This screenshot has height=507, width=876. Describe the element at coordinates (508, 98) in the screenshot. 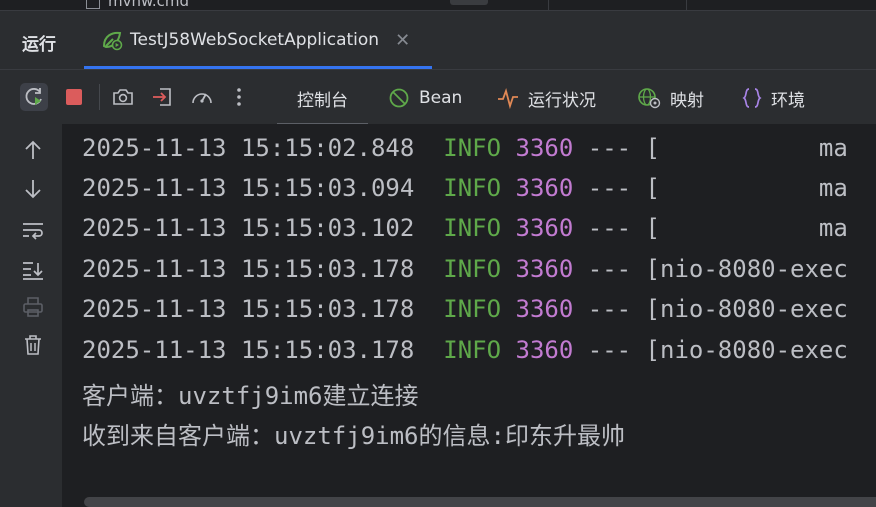

I see `pulse-icon` at that location.